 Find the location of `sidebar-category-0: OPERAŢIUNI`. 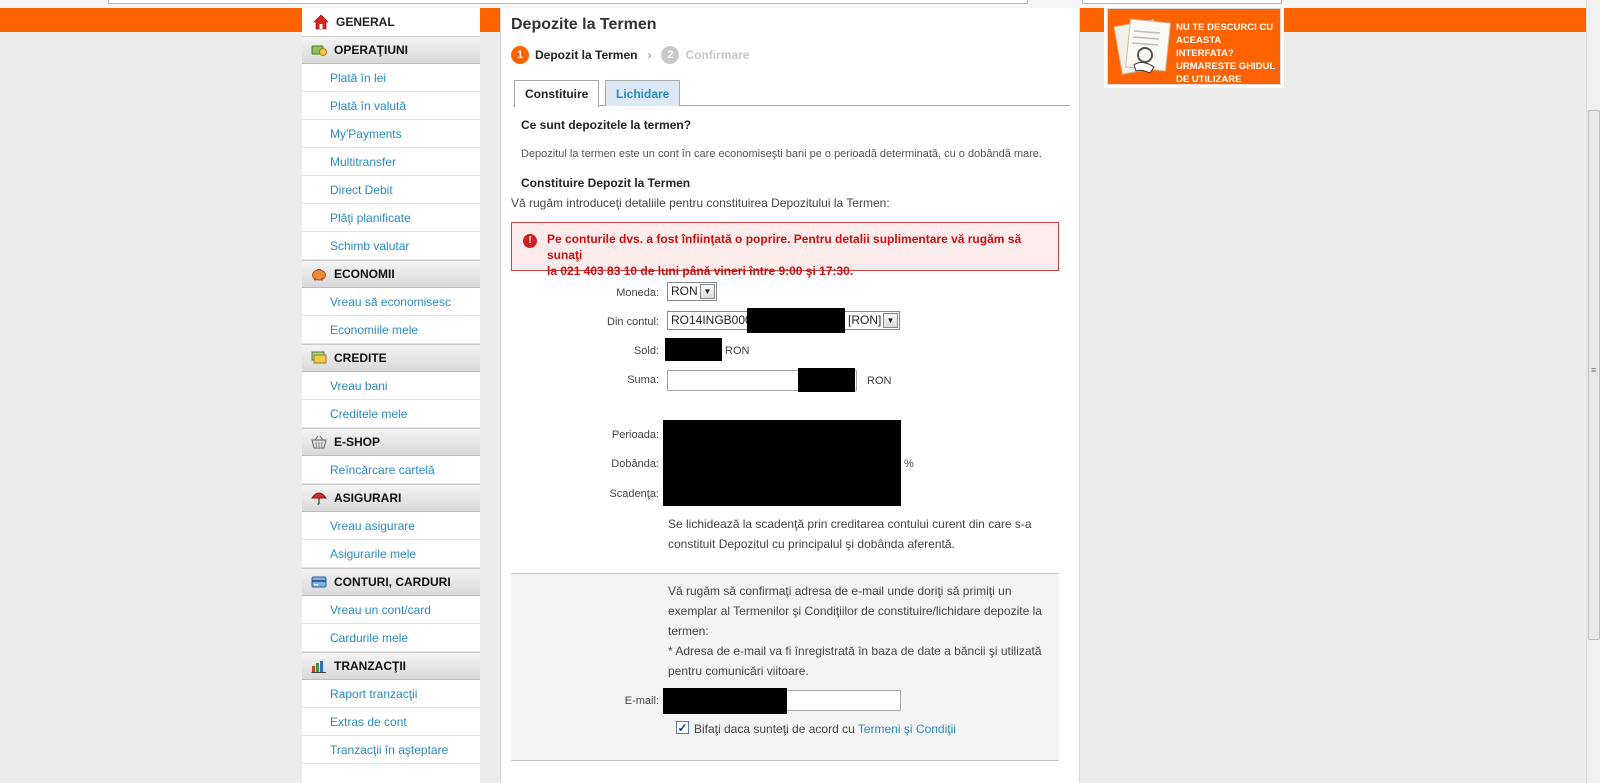

sidebar-category-0: OPERAŢIUNI is located at coordinates (391, 50).